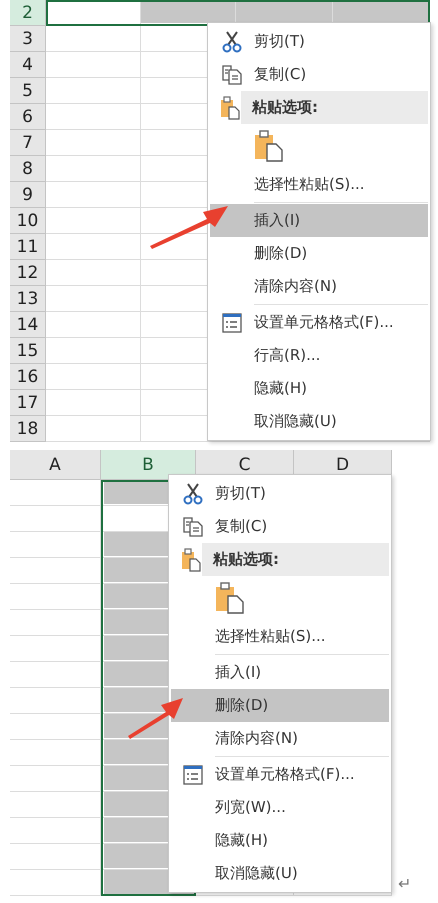 The width and height of the screenshot is (438, 903). What do you see at coordinates (28, 65) in the screenshot?
I see `row-header: 4` at bounding box center [28, 65].